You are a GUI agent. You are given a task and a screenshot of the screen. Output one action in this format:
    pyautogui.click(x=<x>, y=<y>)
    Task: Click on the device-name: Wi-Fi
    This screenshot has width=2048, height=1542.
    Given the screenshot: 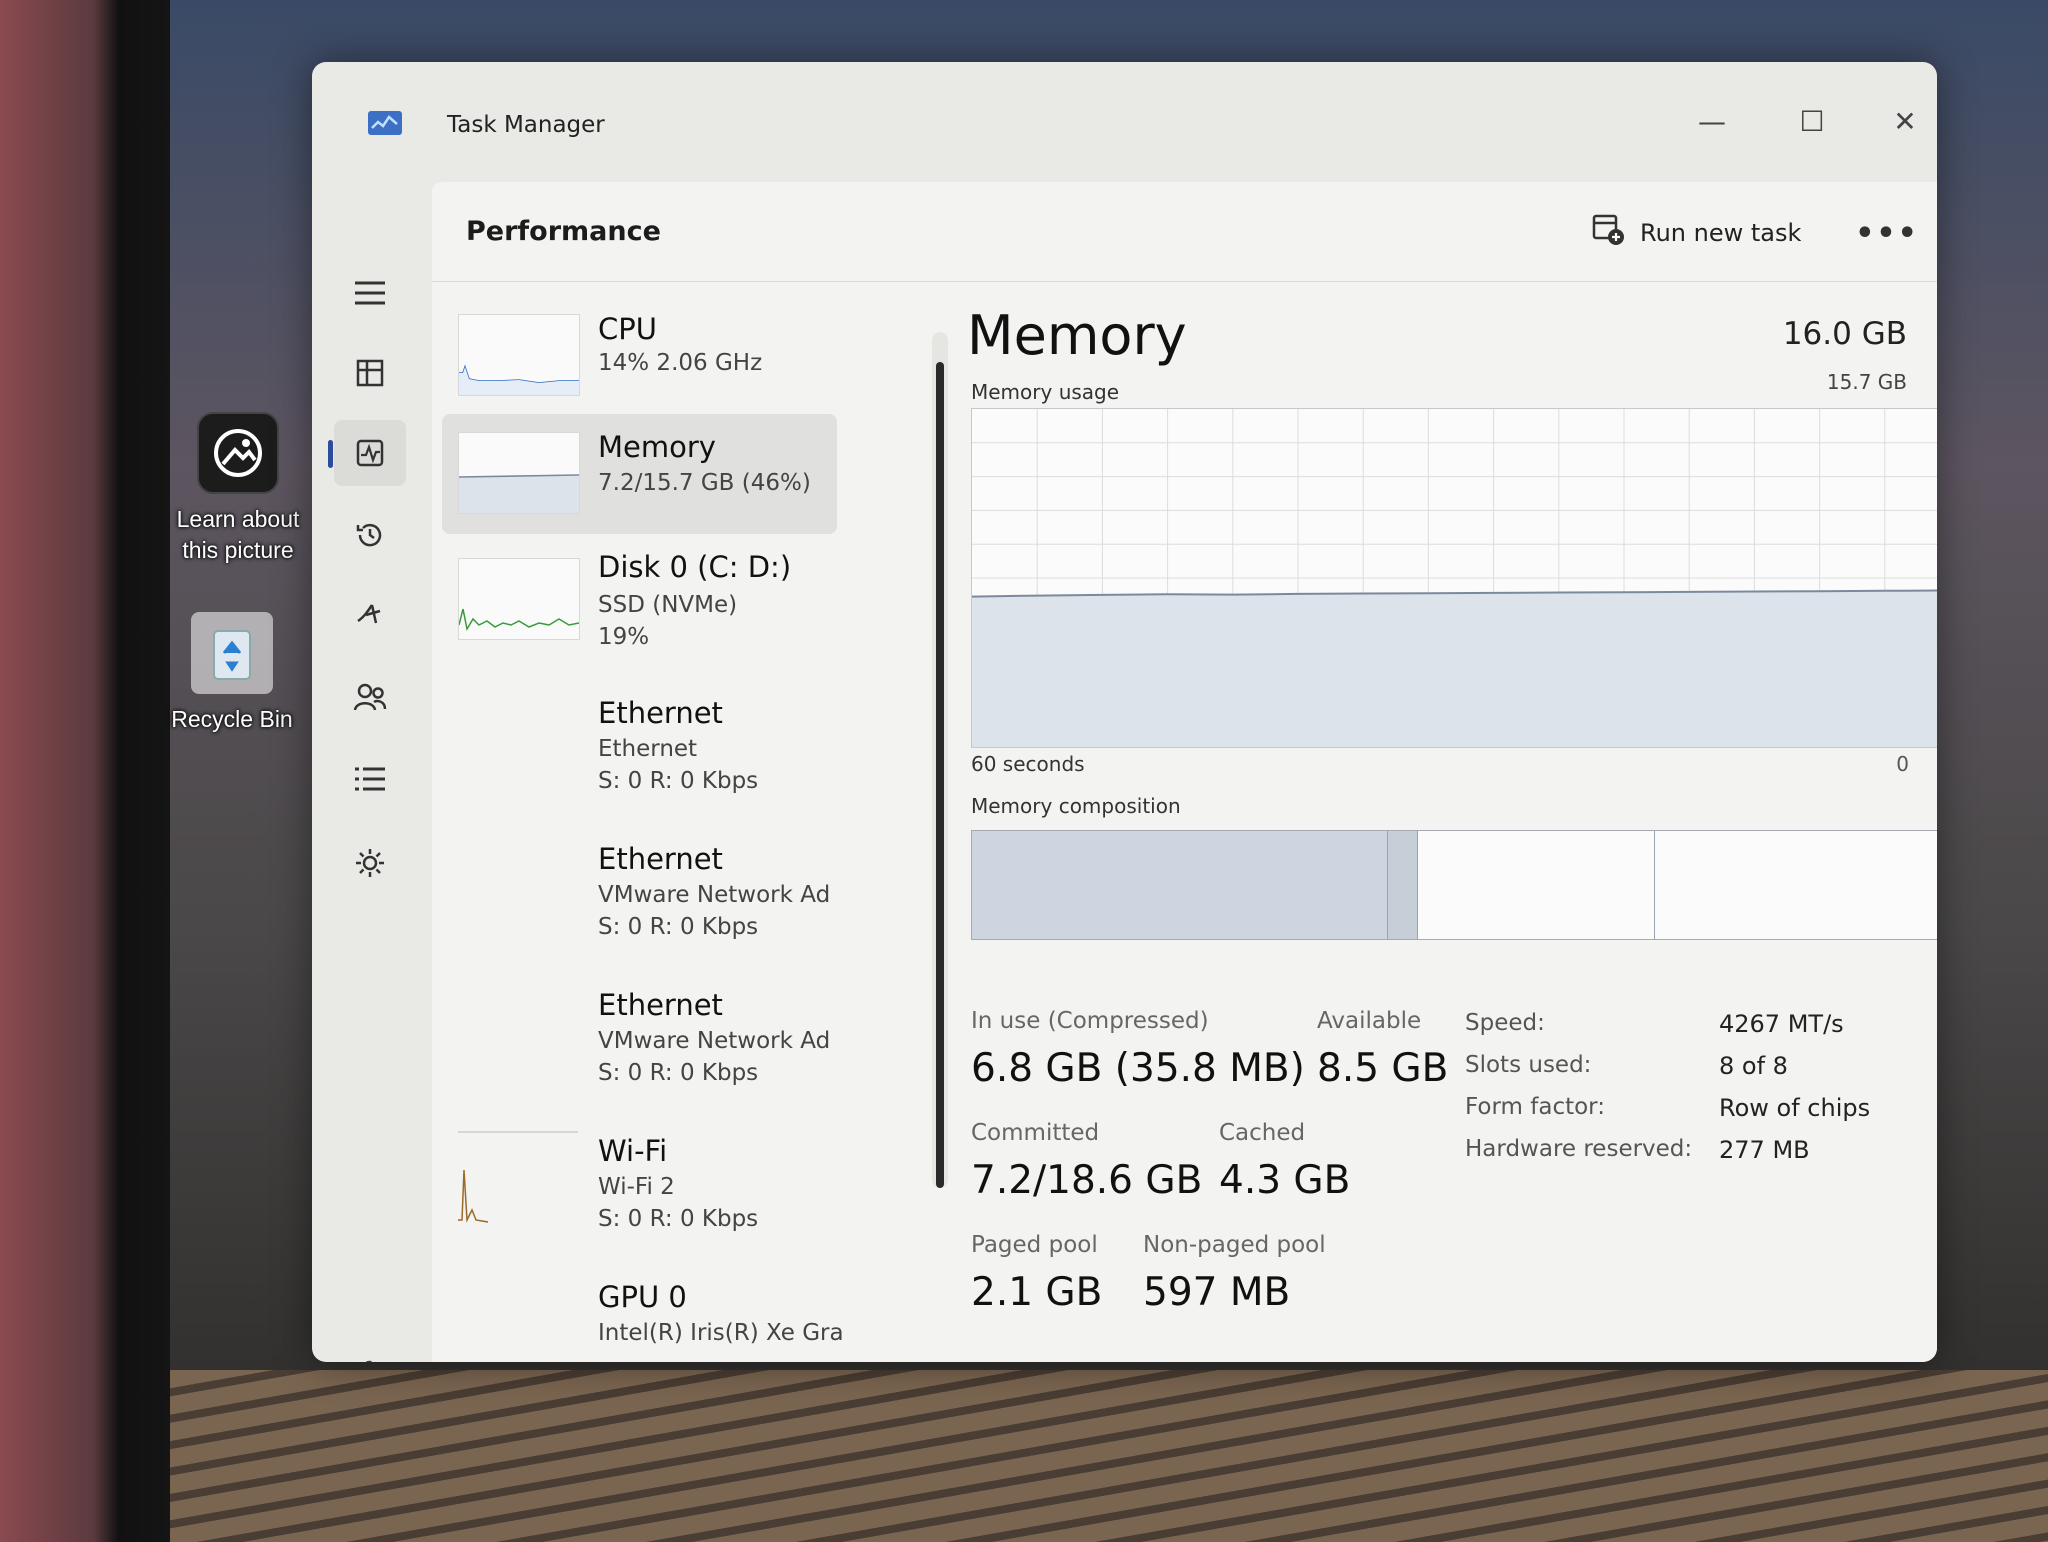 What is the action you would take?
    pyautogui.click(x=633, y=1151)
    